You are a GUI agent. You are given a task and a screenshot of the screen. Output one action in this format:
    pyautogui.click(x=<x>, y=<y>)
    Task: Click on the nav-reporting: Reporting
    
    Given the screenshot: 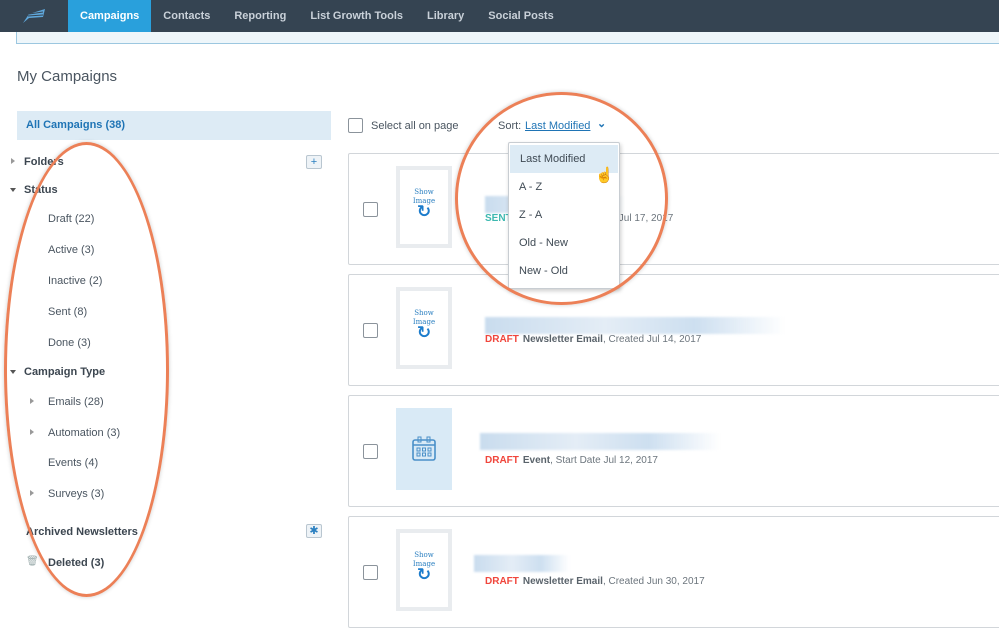 What is the action you would take?
    pyautogui.click(x=260, y=16)
    